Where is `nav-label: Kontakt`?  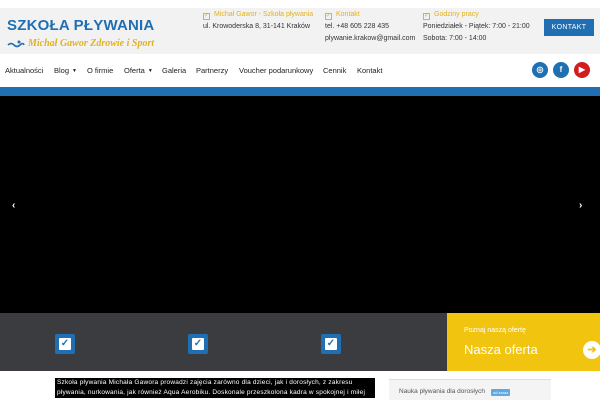 nav-label: Kontakt is located at coordinates (370, 70).